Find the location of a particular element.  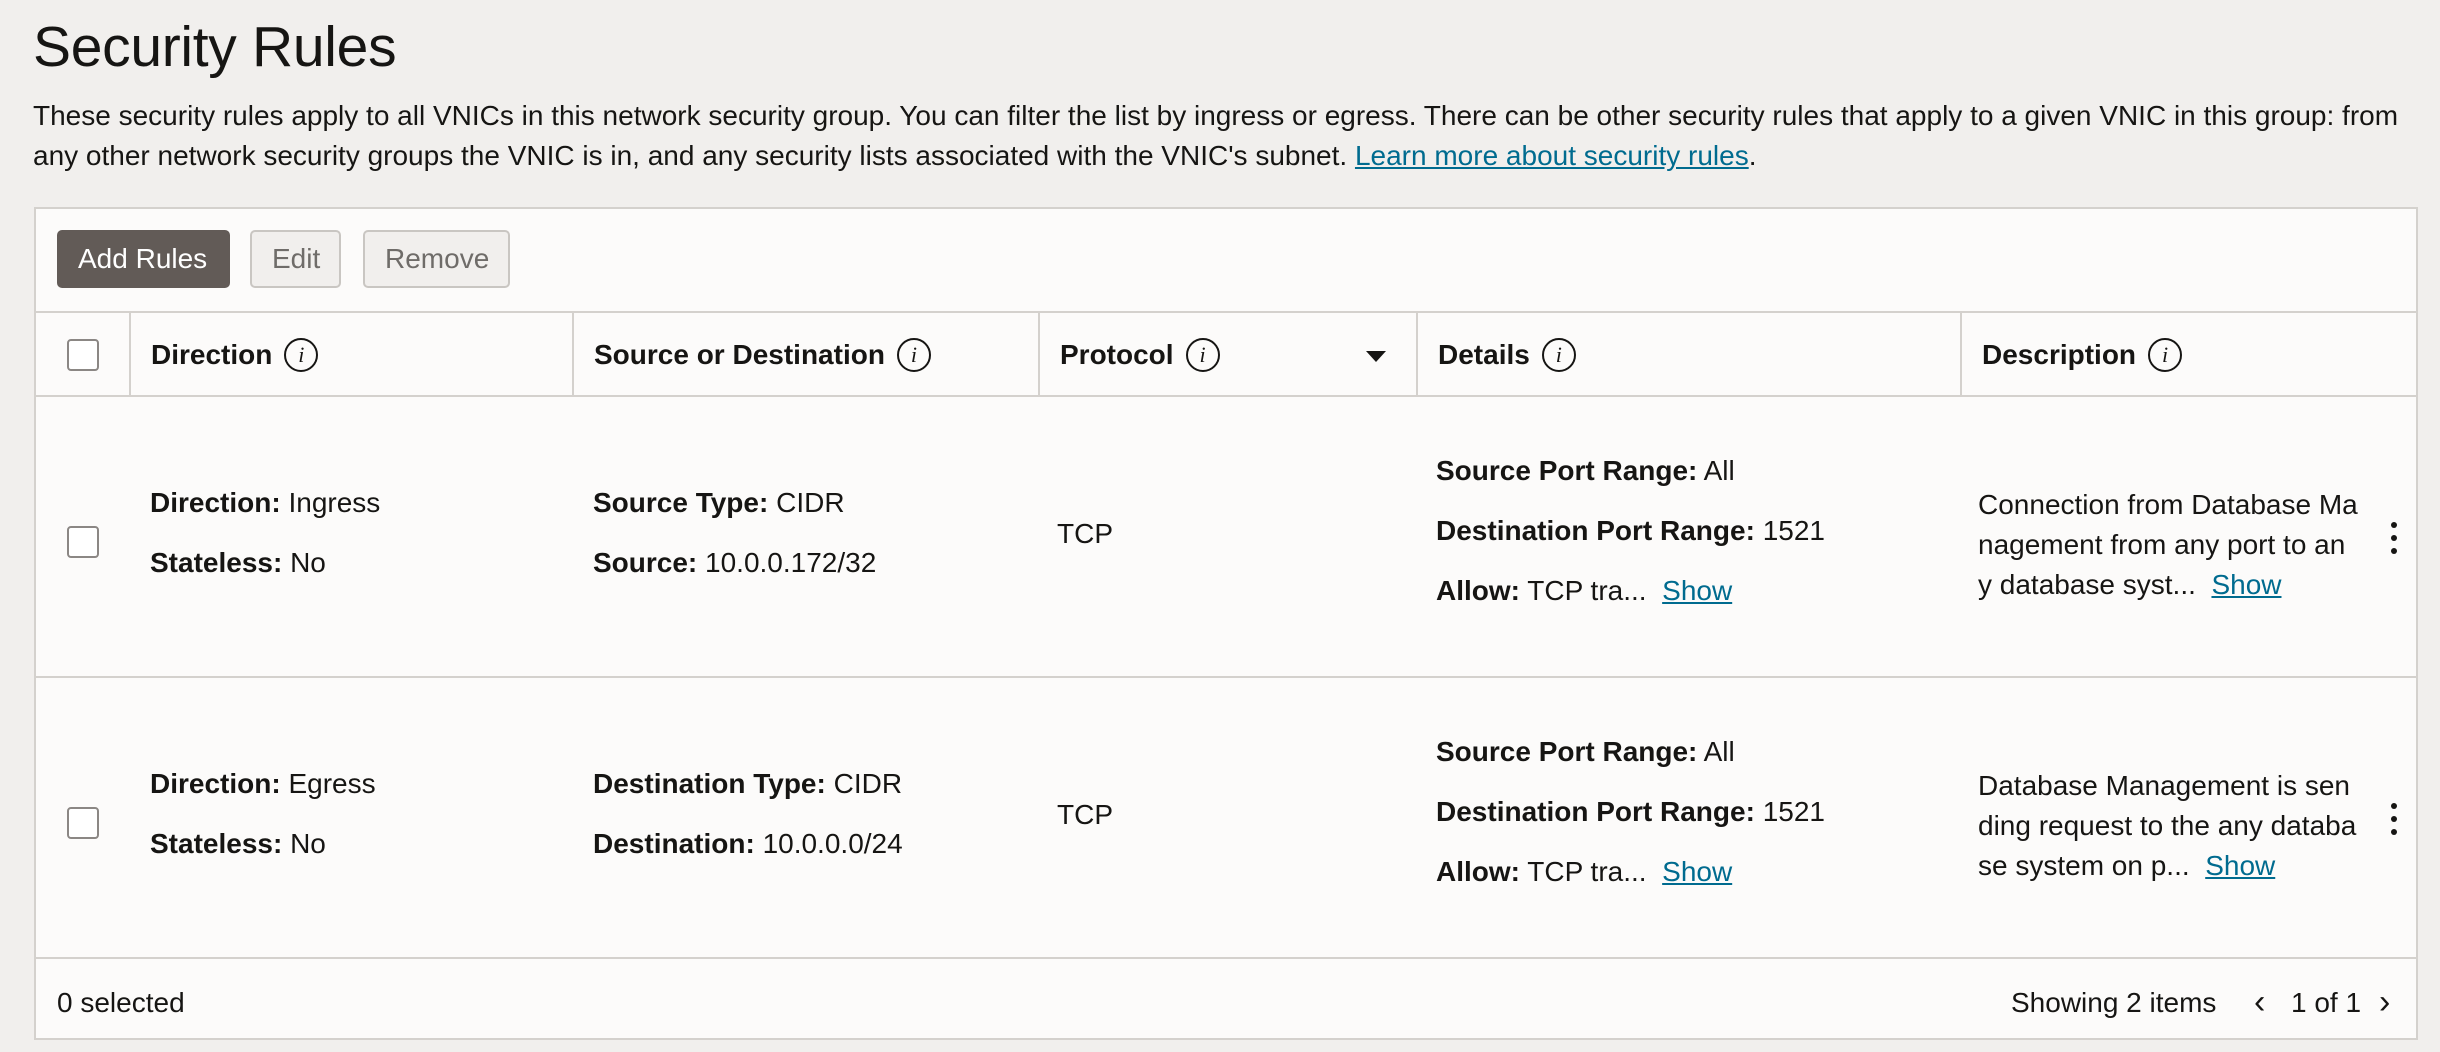

address-key: Destination: is located at coordinates (674, 843).